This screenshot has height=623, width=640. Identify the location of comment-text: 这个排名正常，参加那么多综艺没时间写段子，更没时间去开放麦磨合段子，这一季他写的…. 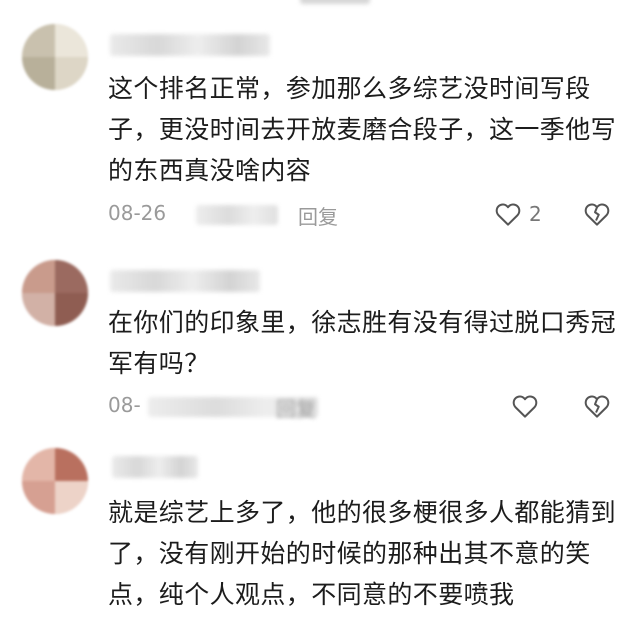
(362, 129).